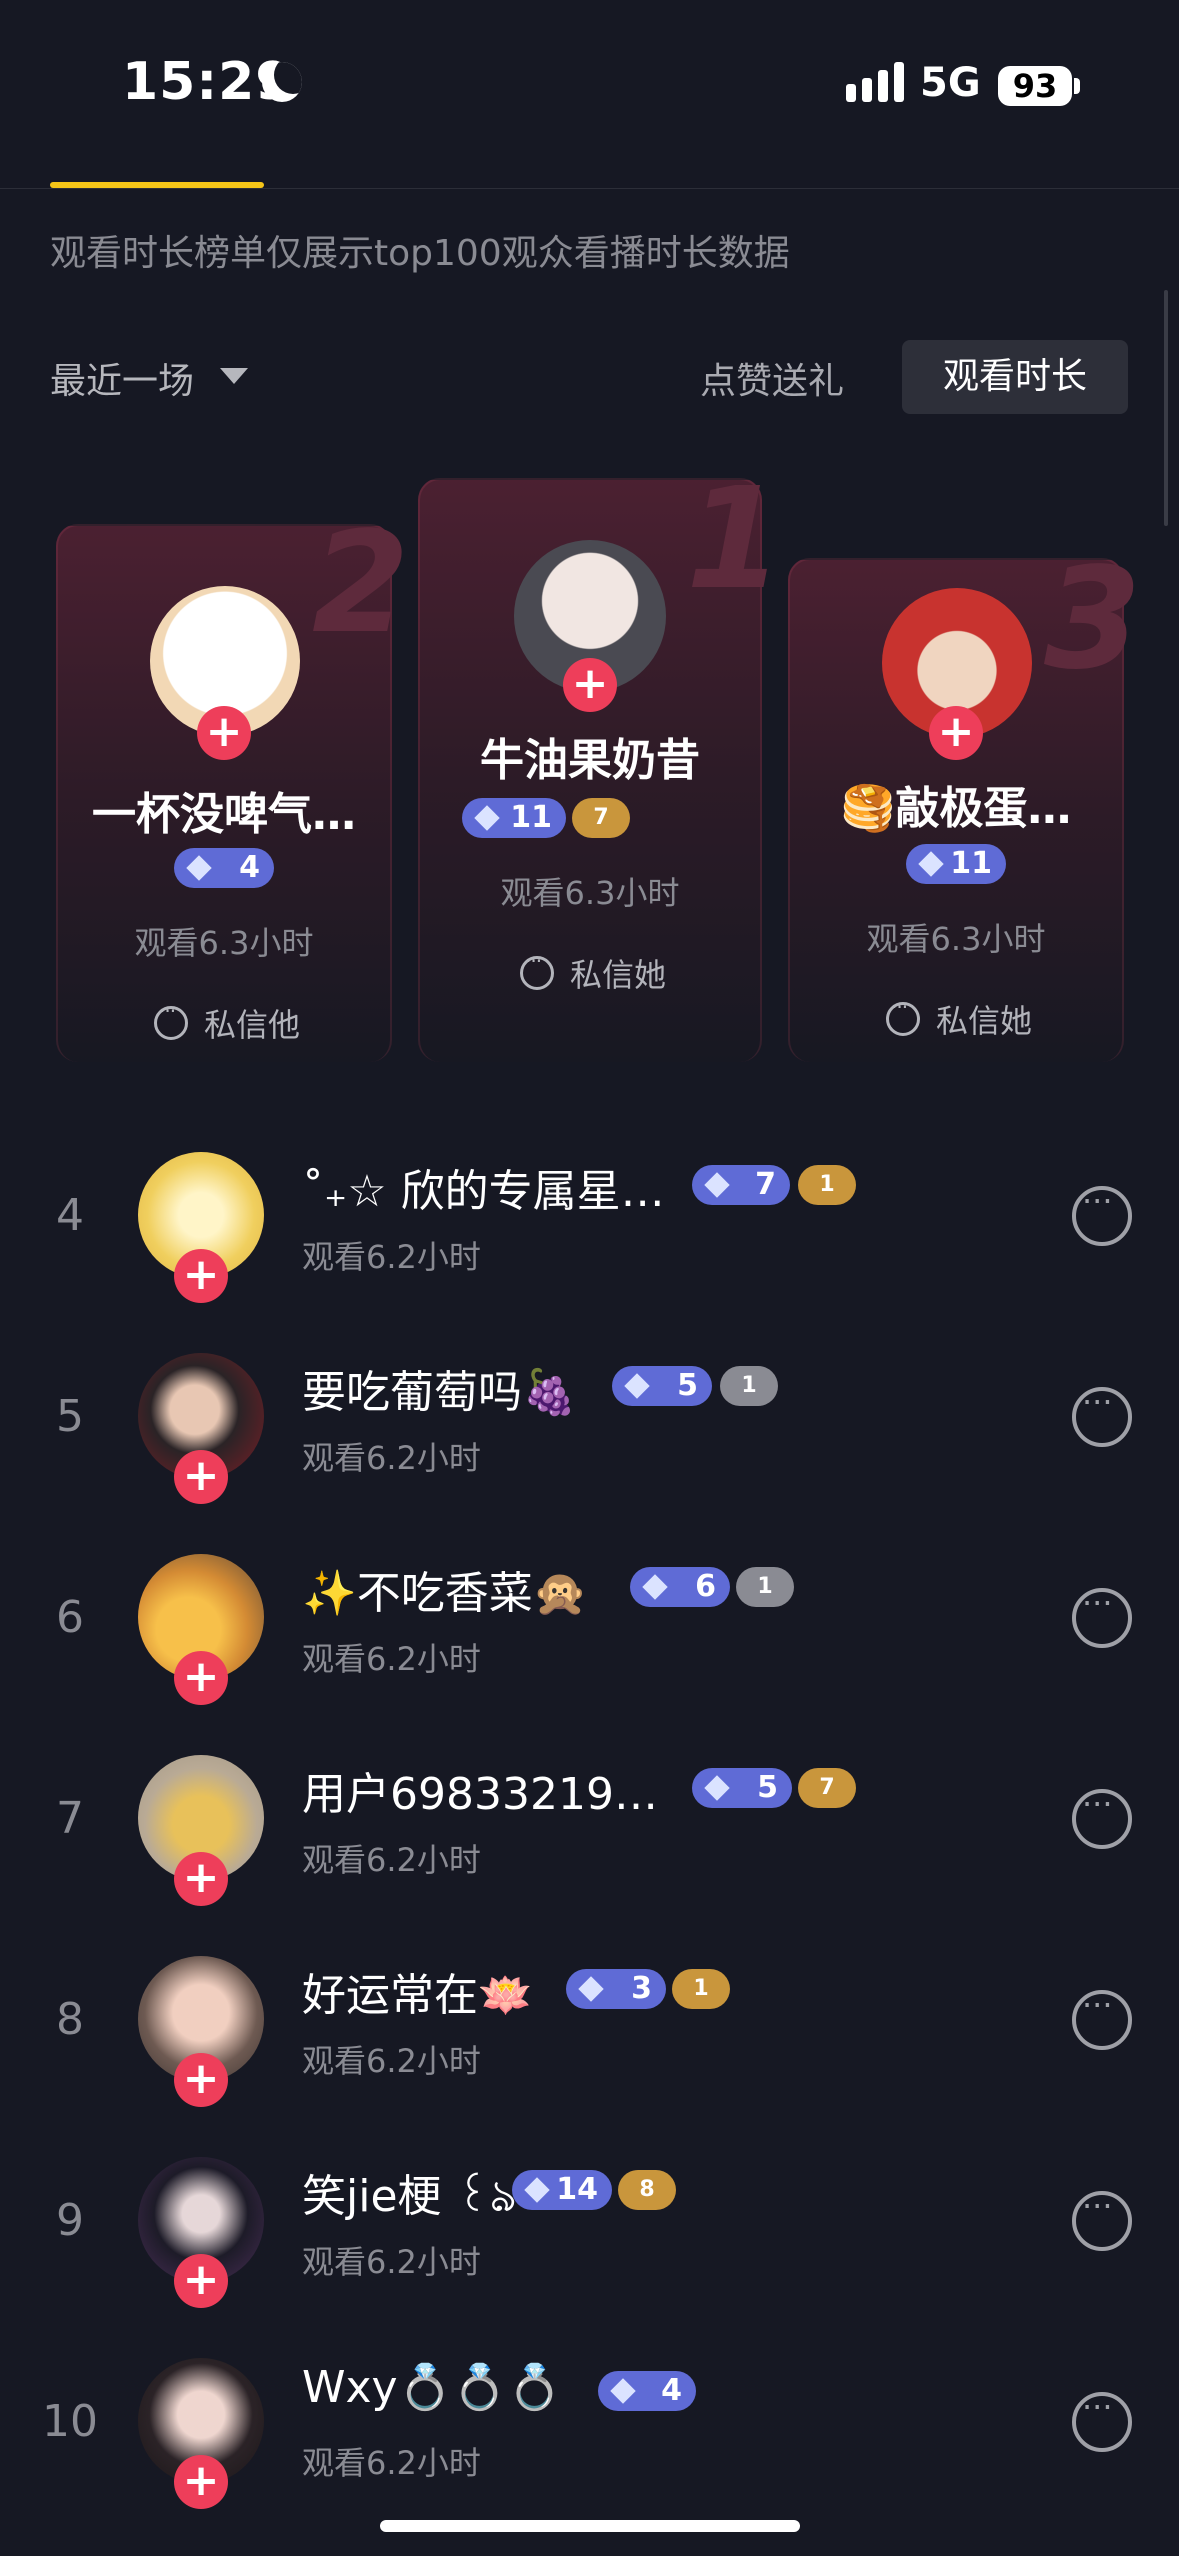 This screenshot has height=2556, width=1179. I want to click on level-badge: 6, so click(680, 1587).